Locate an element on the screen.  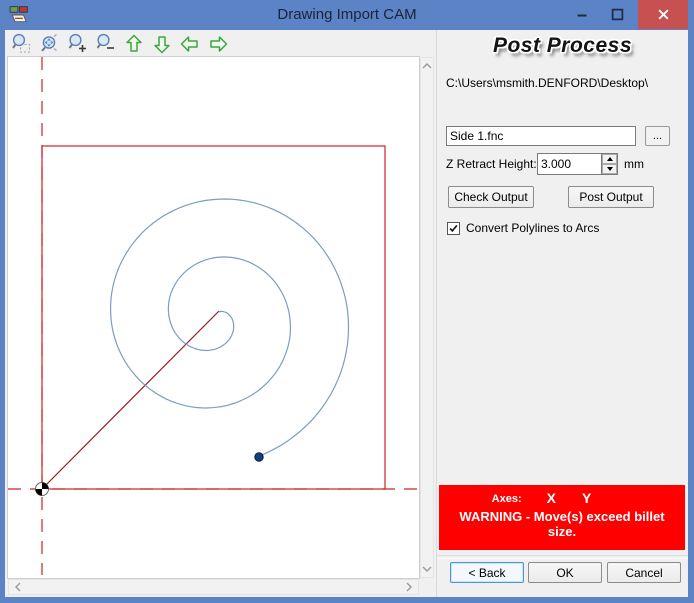
axes-label: Axes: is located at coordinates (506, 499).